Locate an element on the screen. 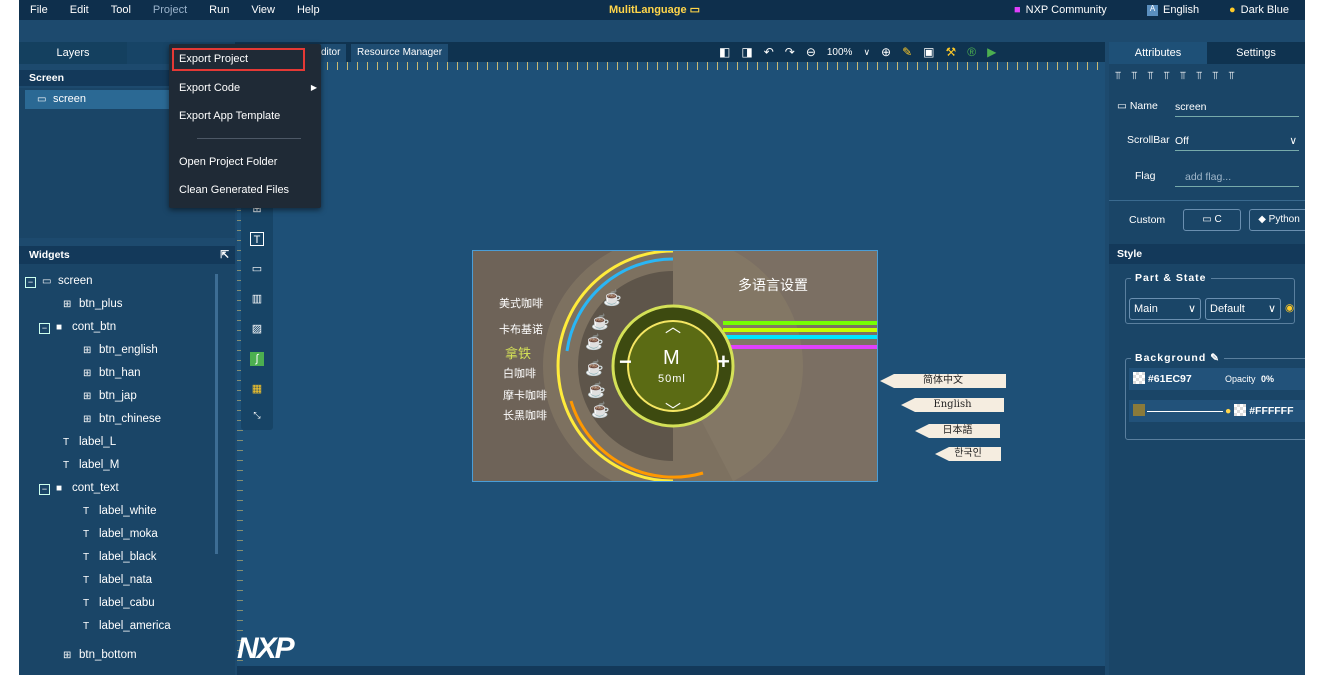 The width and height of the screenshot is (1323, 675). animation-widget-icon: ∫ is located at coordinates (257, 359).